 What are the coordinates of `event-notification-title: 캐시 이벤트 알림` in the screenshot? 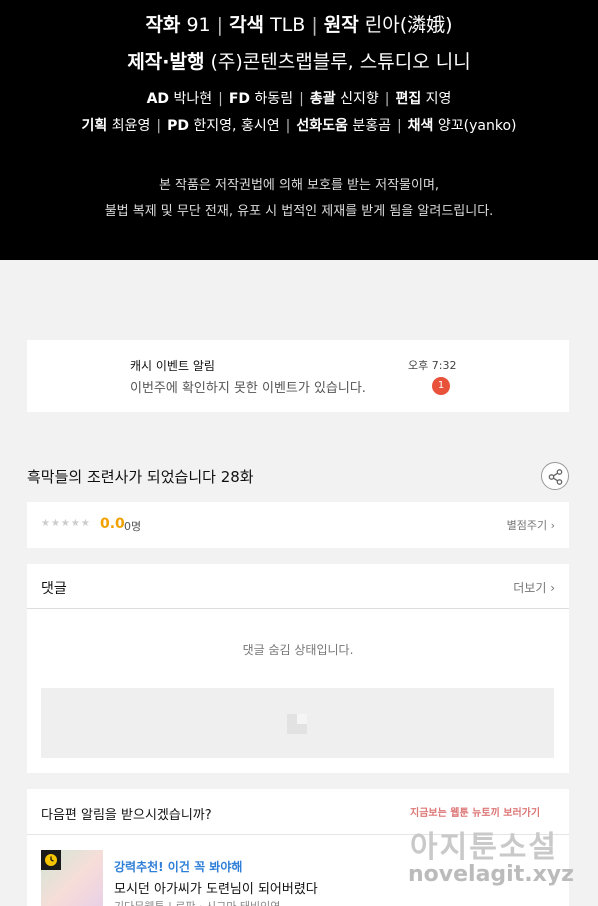 It's located at (172, 366).